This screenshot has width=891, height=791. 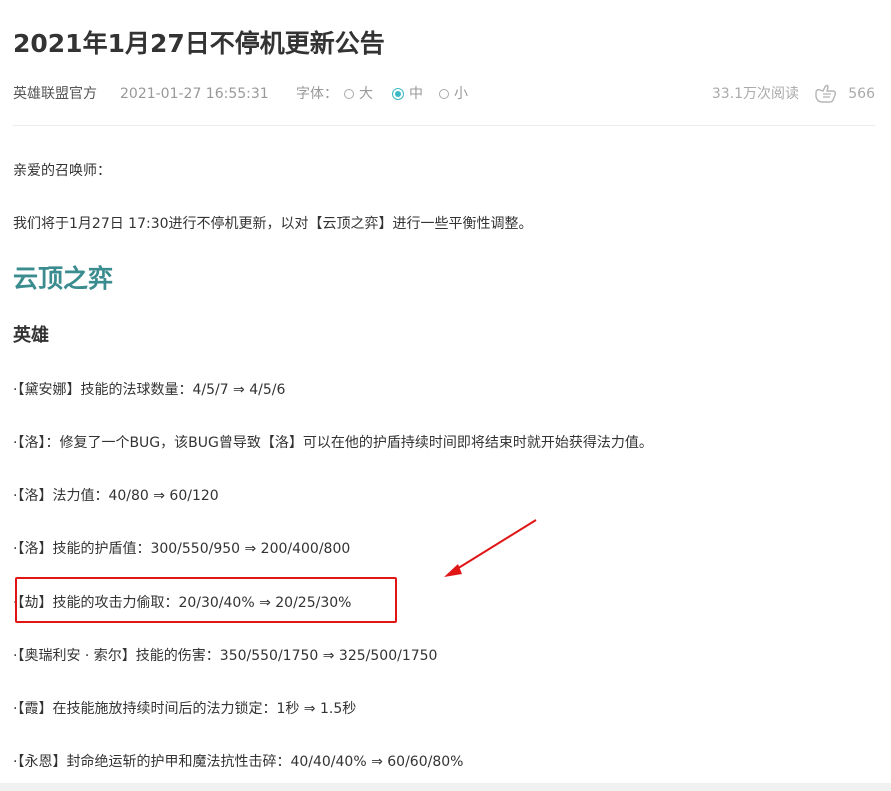 What do you see at coordinates (398, 94) in the screenshot?
I see `radio-selected-icon` at bounding box center [398, 94].